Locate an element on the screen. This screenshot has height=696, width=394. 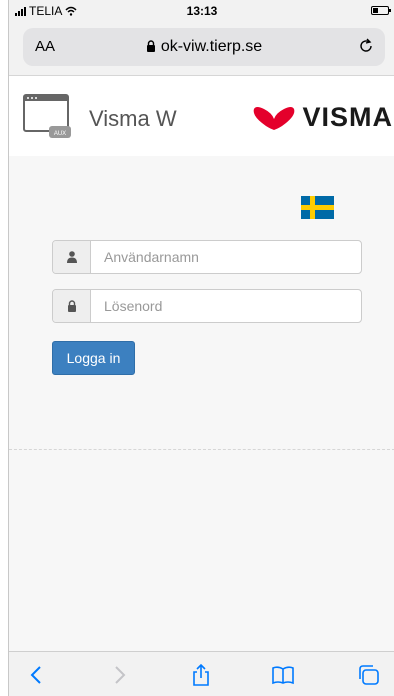
url-display: ok-viw.tierp.se is located at coordinates (204, 47).